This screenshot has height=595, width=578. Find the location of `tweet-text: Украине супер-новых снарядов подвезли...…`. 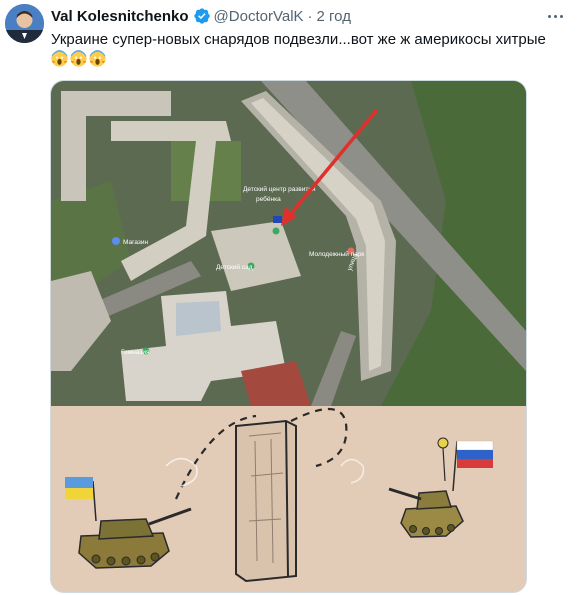

tweet-text: Украине супер-новых снарядов подвезли...… is located at coordinates (298, 39).